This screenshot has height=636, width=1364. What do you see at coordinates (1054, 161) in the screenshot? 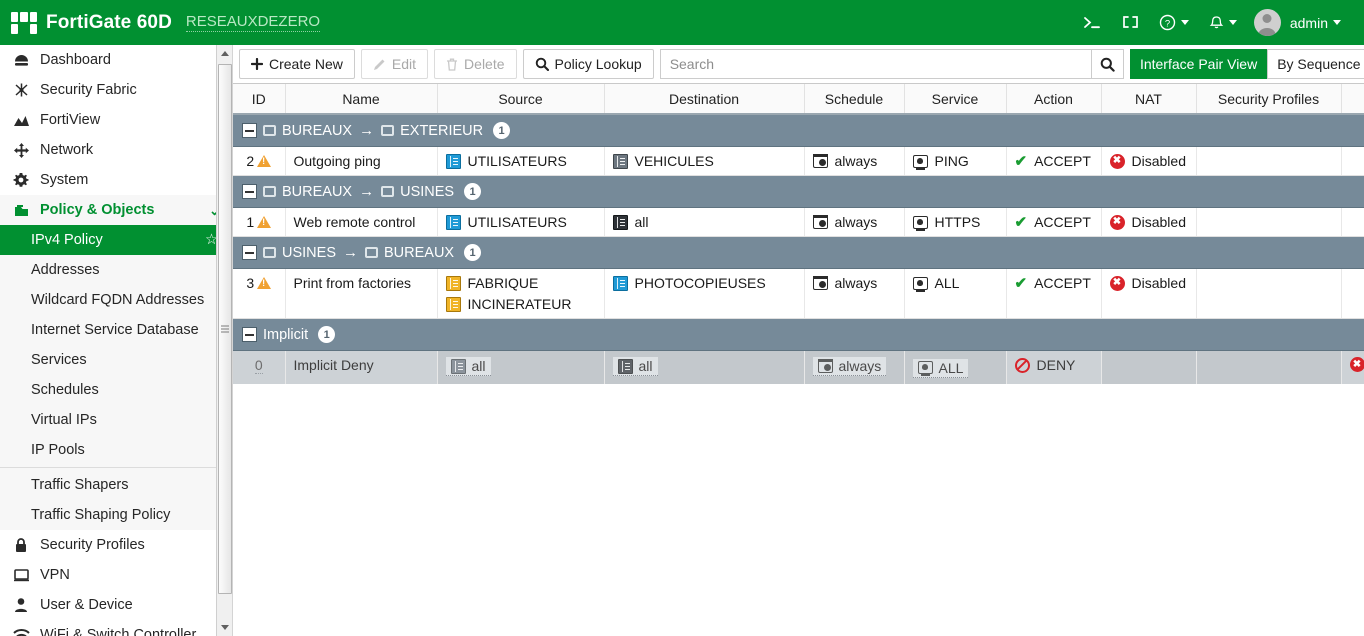
I see `policy-action-cell: ✔ ACCEPT` at bounding box center [1054, 161].